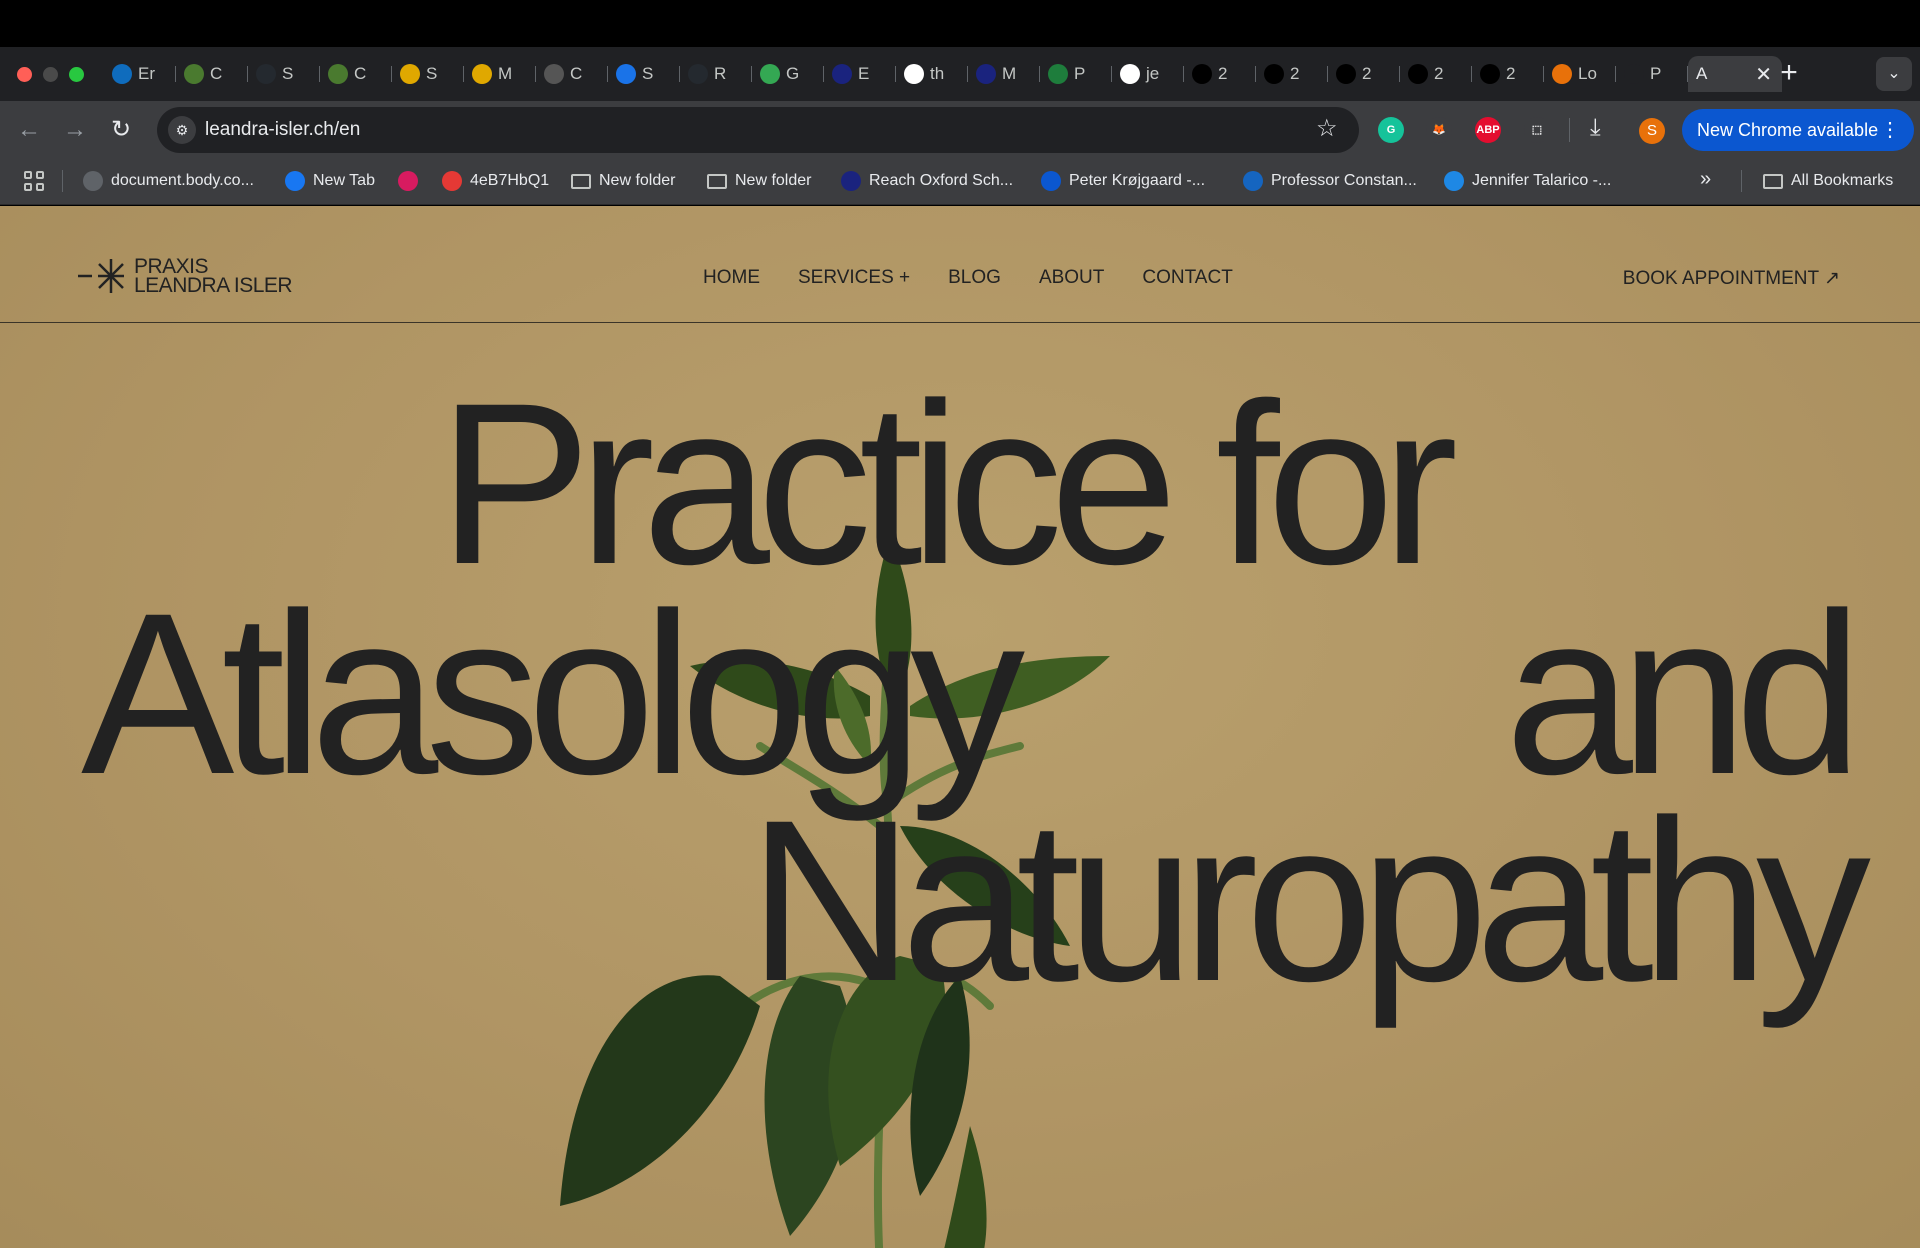 This screenshot has width=1920, height=1248. Describe the element at coordinates (860, 74) in the screenshot. I see `browser-tab: E` at that location.